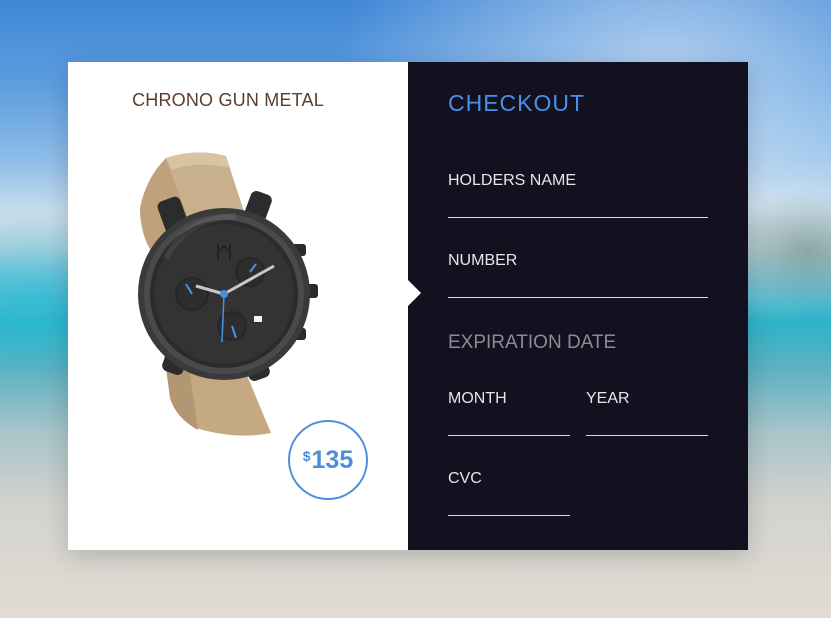 This screenshot has height=618, width=831. What do you see at coordinates (647, 435) in the screenshot?
I see `year-underline` at bounding box center [647, 435].